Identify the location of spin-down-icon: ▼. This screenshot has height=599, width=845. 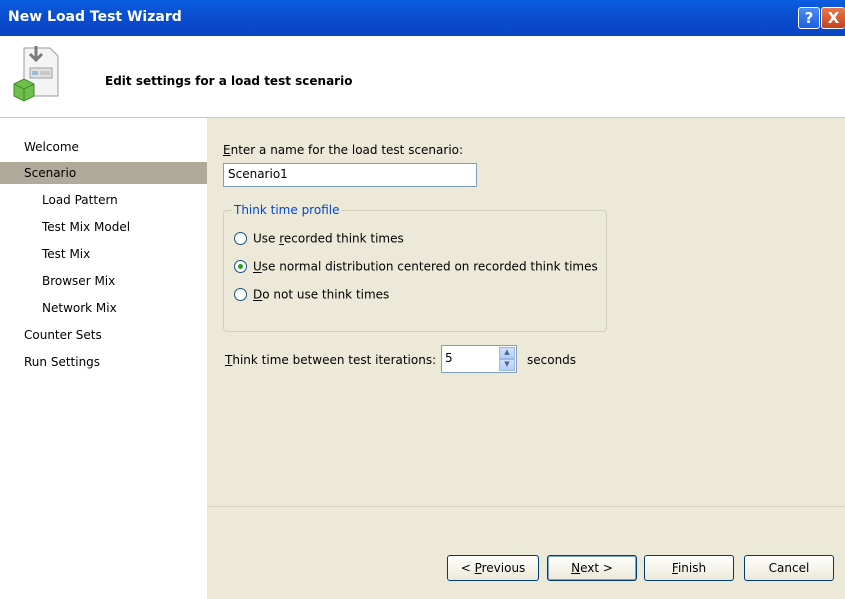
(507, 365).